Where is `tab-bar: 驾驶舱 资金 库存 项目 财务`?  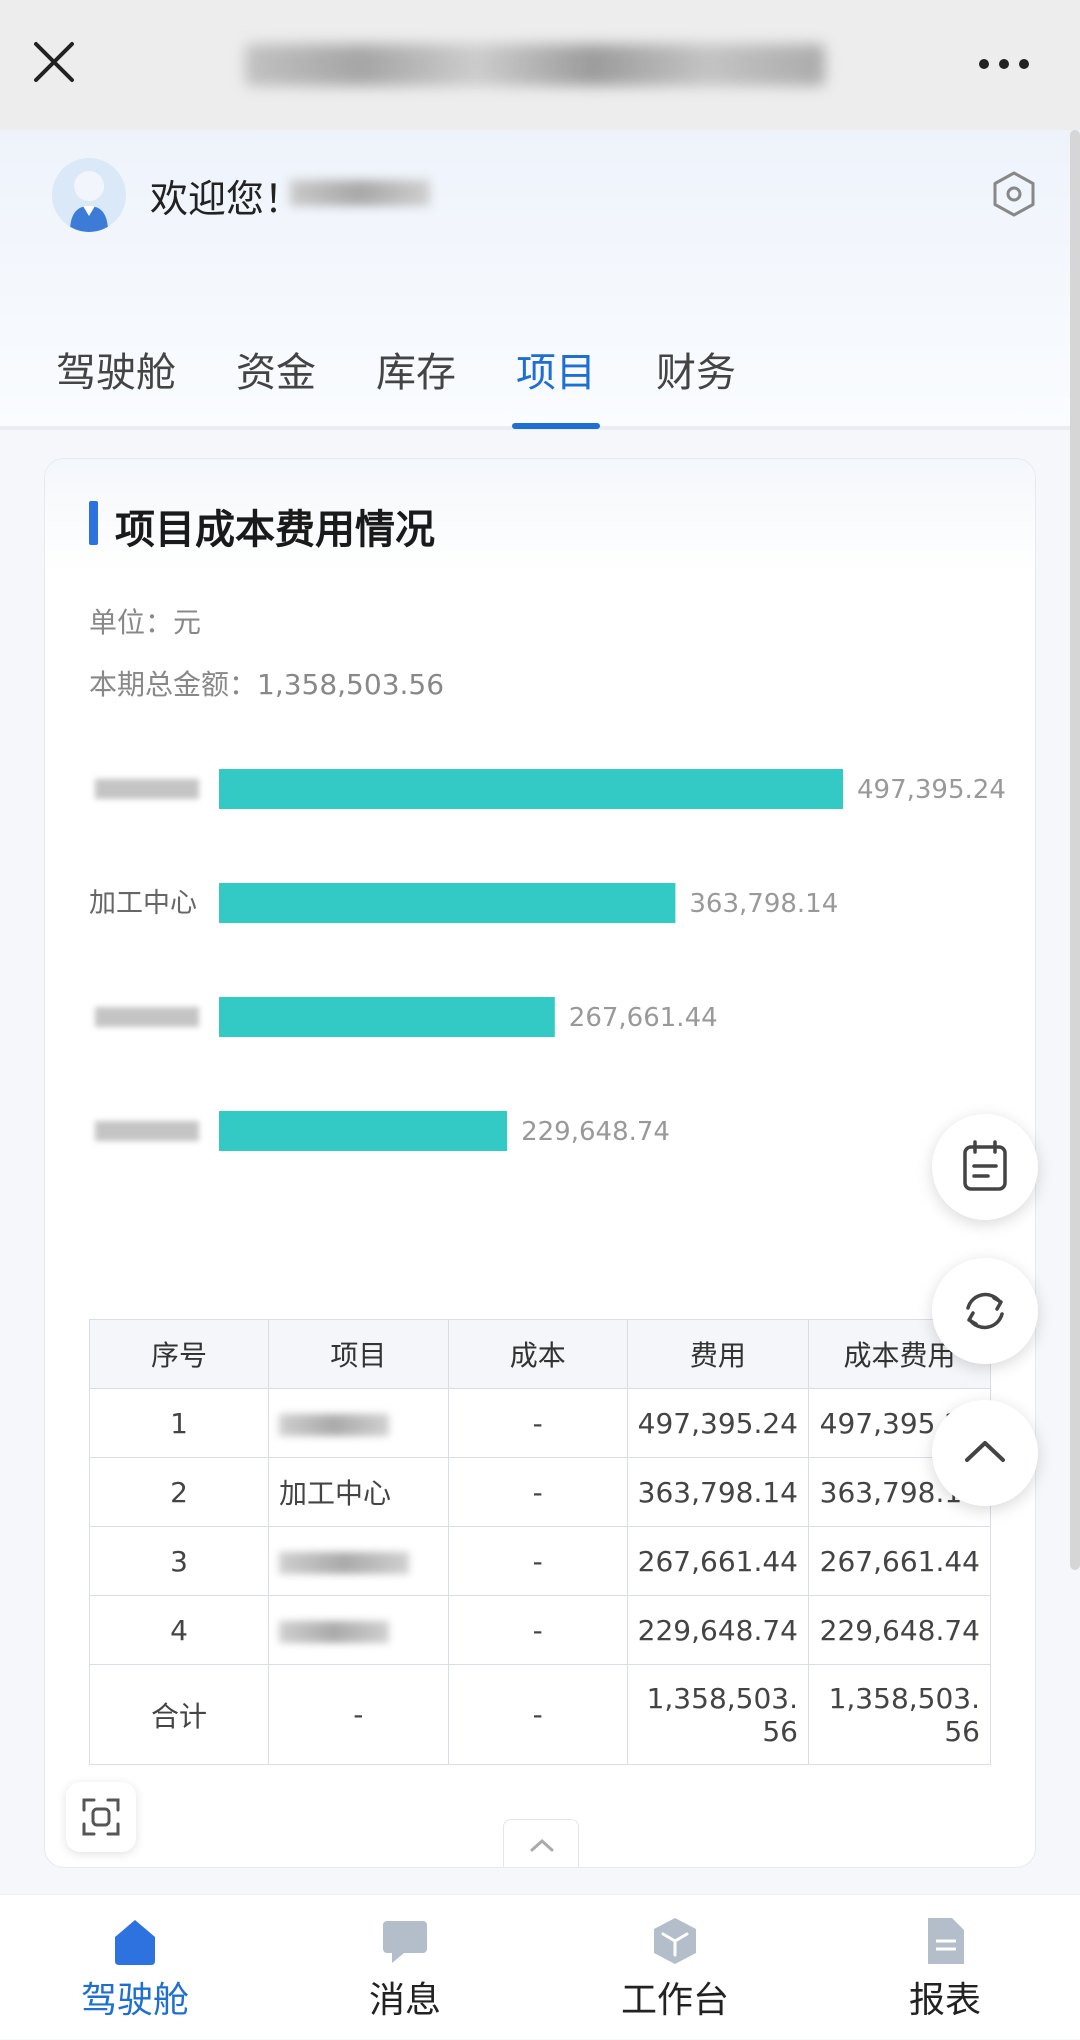 tab-bar: 驾驶舱 资金 库存 项目 财务 is located at coordinates (540, 380).